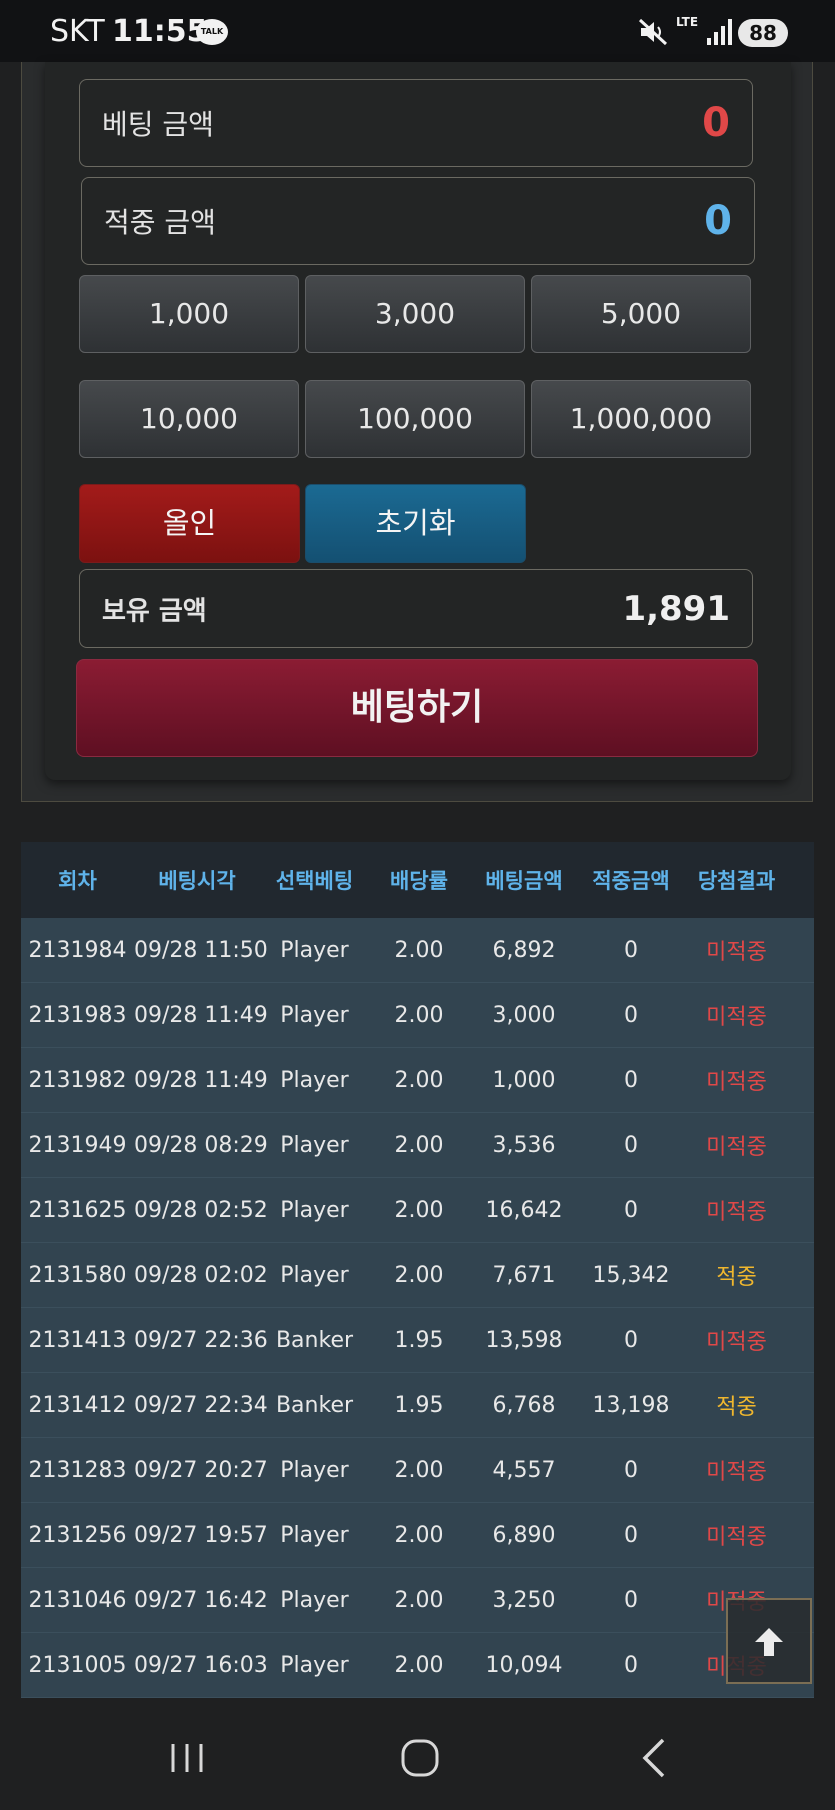 The width and height of the screenshot is (835, 1810). What do you see at coordinates (418, 221) in the screenshot?
I see `win-amount-field: 적중 금액 0` at bounding box center [418, 221].